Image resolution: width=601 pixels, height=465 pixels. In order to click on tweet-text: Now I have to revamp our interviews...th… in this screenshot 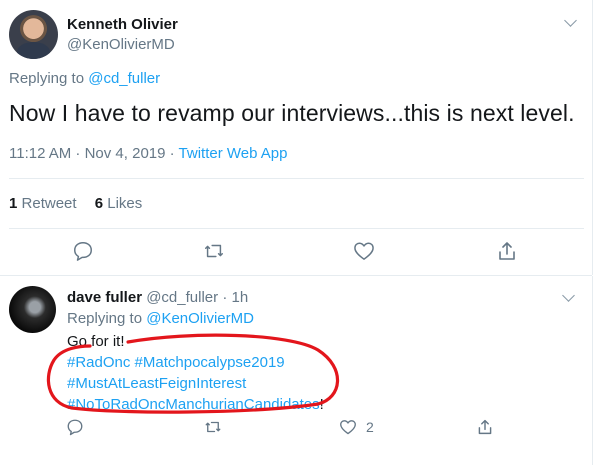, I will do `click(292, 113)`.